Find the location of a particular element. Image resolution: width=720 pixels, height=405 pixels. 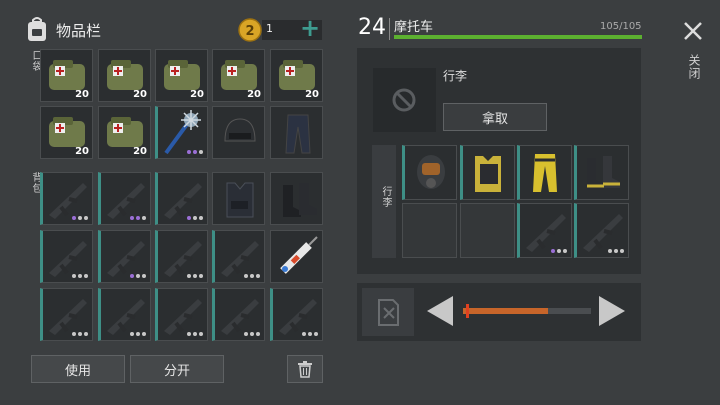

vehicle-level: 24 is located at coordinates (372, 27).